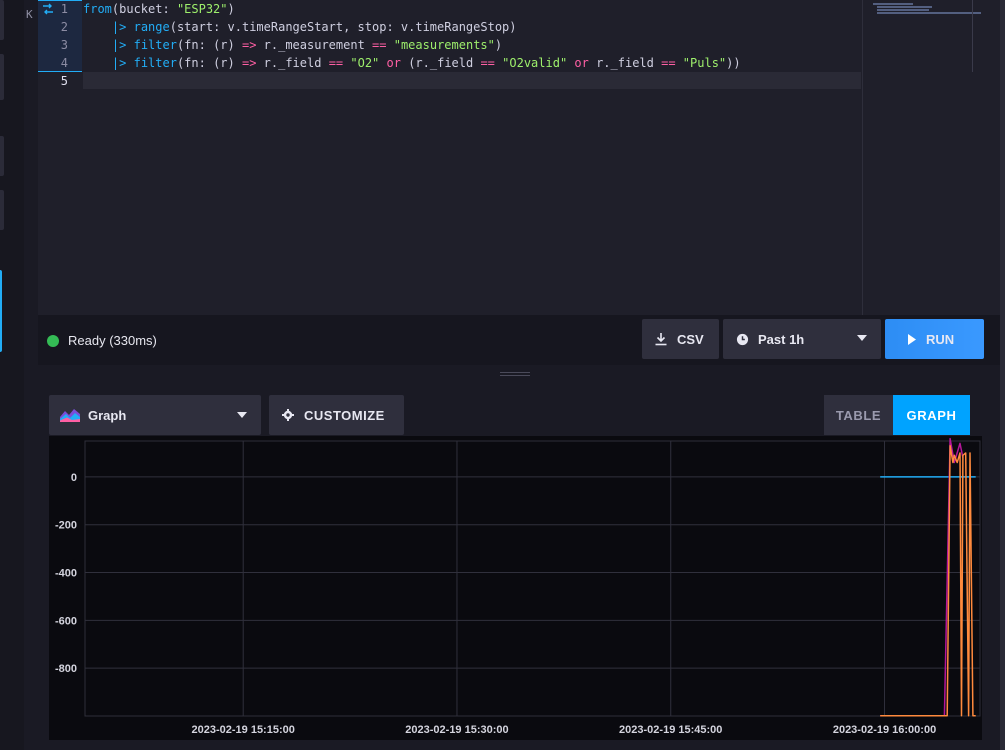  Describe the element at coordinates (66, 621) in the screenshot. I see `y-tick-label: -600` at that location.